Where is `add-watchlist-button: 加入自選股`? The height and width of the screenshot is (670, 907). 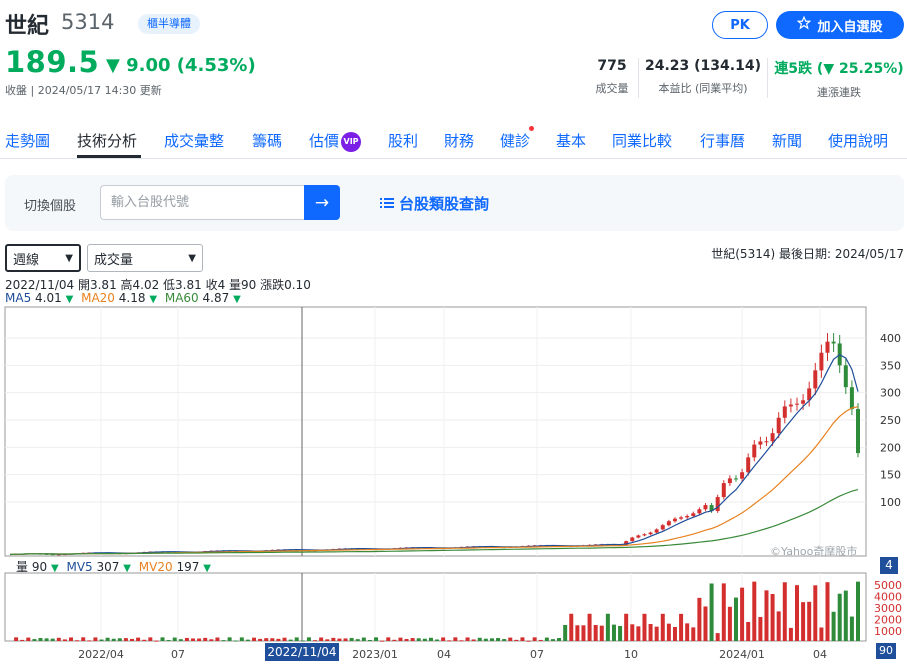 add-watchlist-button: 加入自選股 is located at coordinates (840, 25).